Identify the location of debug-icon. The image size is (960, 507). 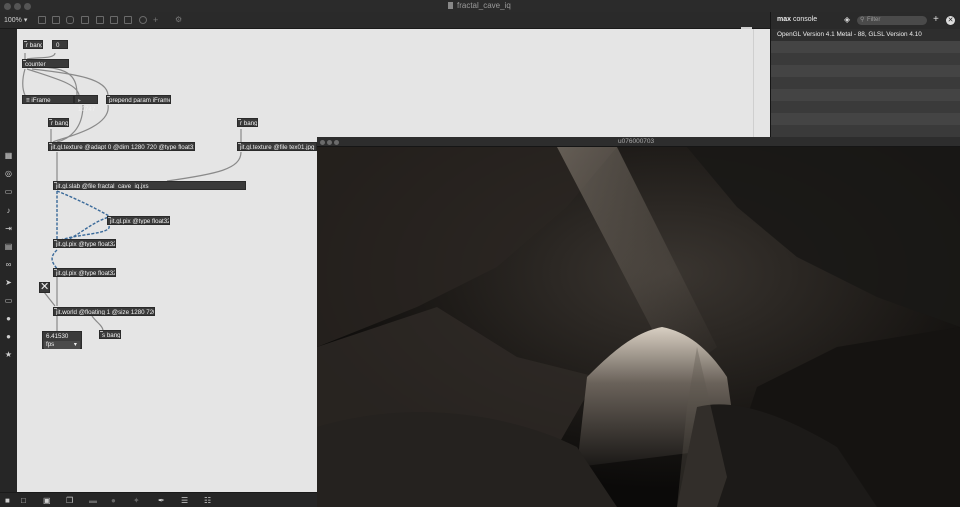
(143, 20).